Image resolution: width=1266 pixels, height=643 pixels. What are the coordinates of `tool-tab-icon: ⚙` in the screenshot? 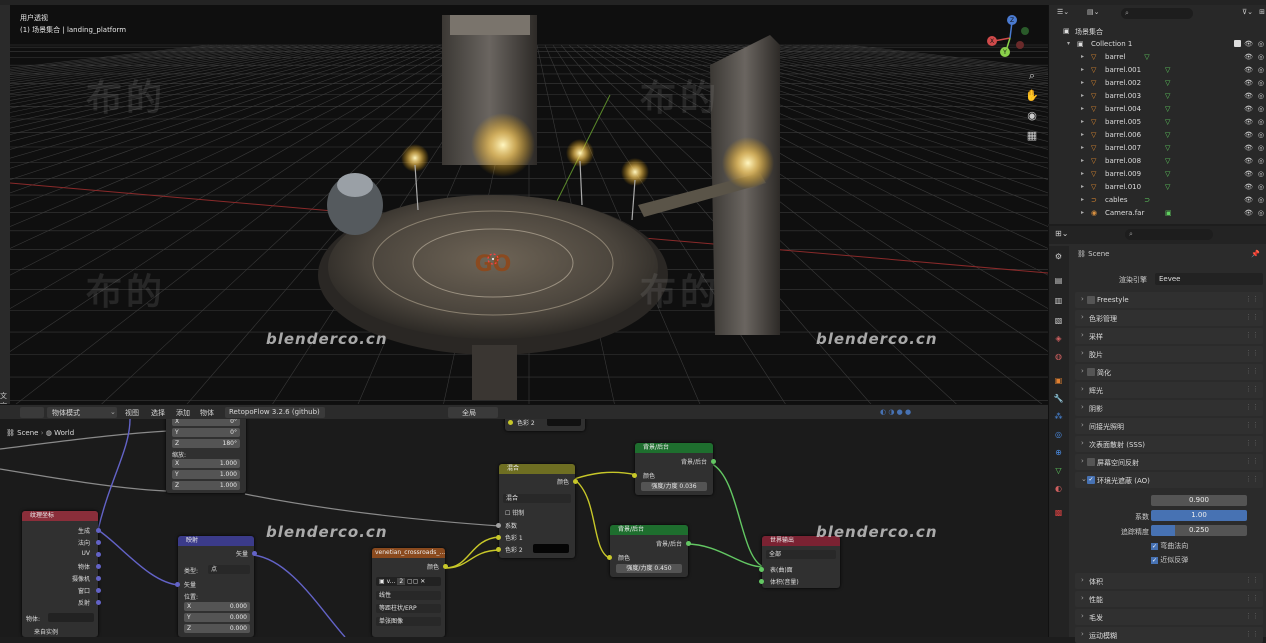 It's located at (1058, 256).